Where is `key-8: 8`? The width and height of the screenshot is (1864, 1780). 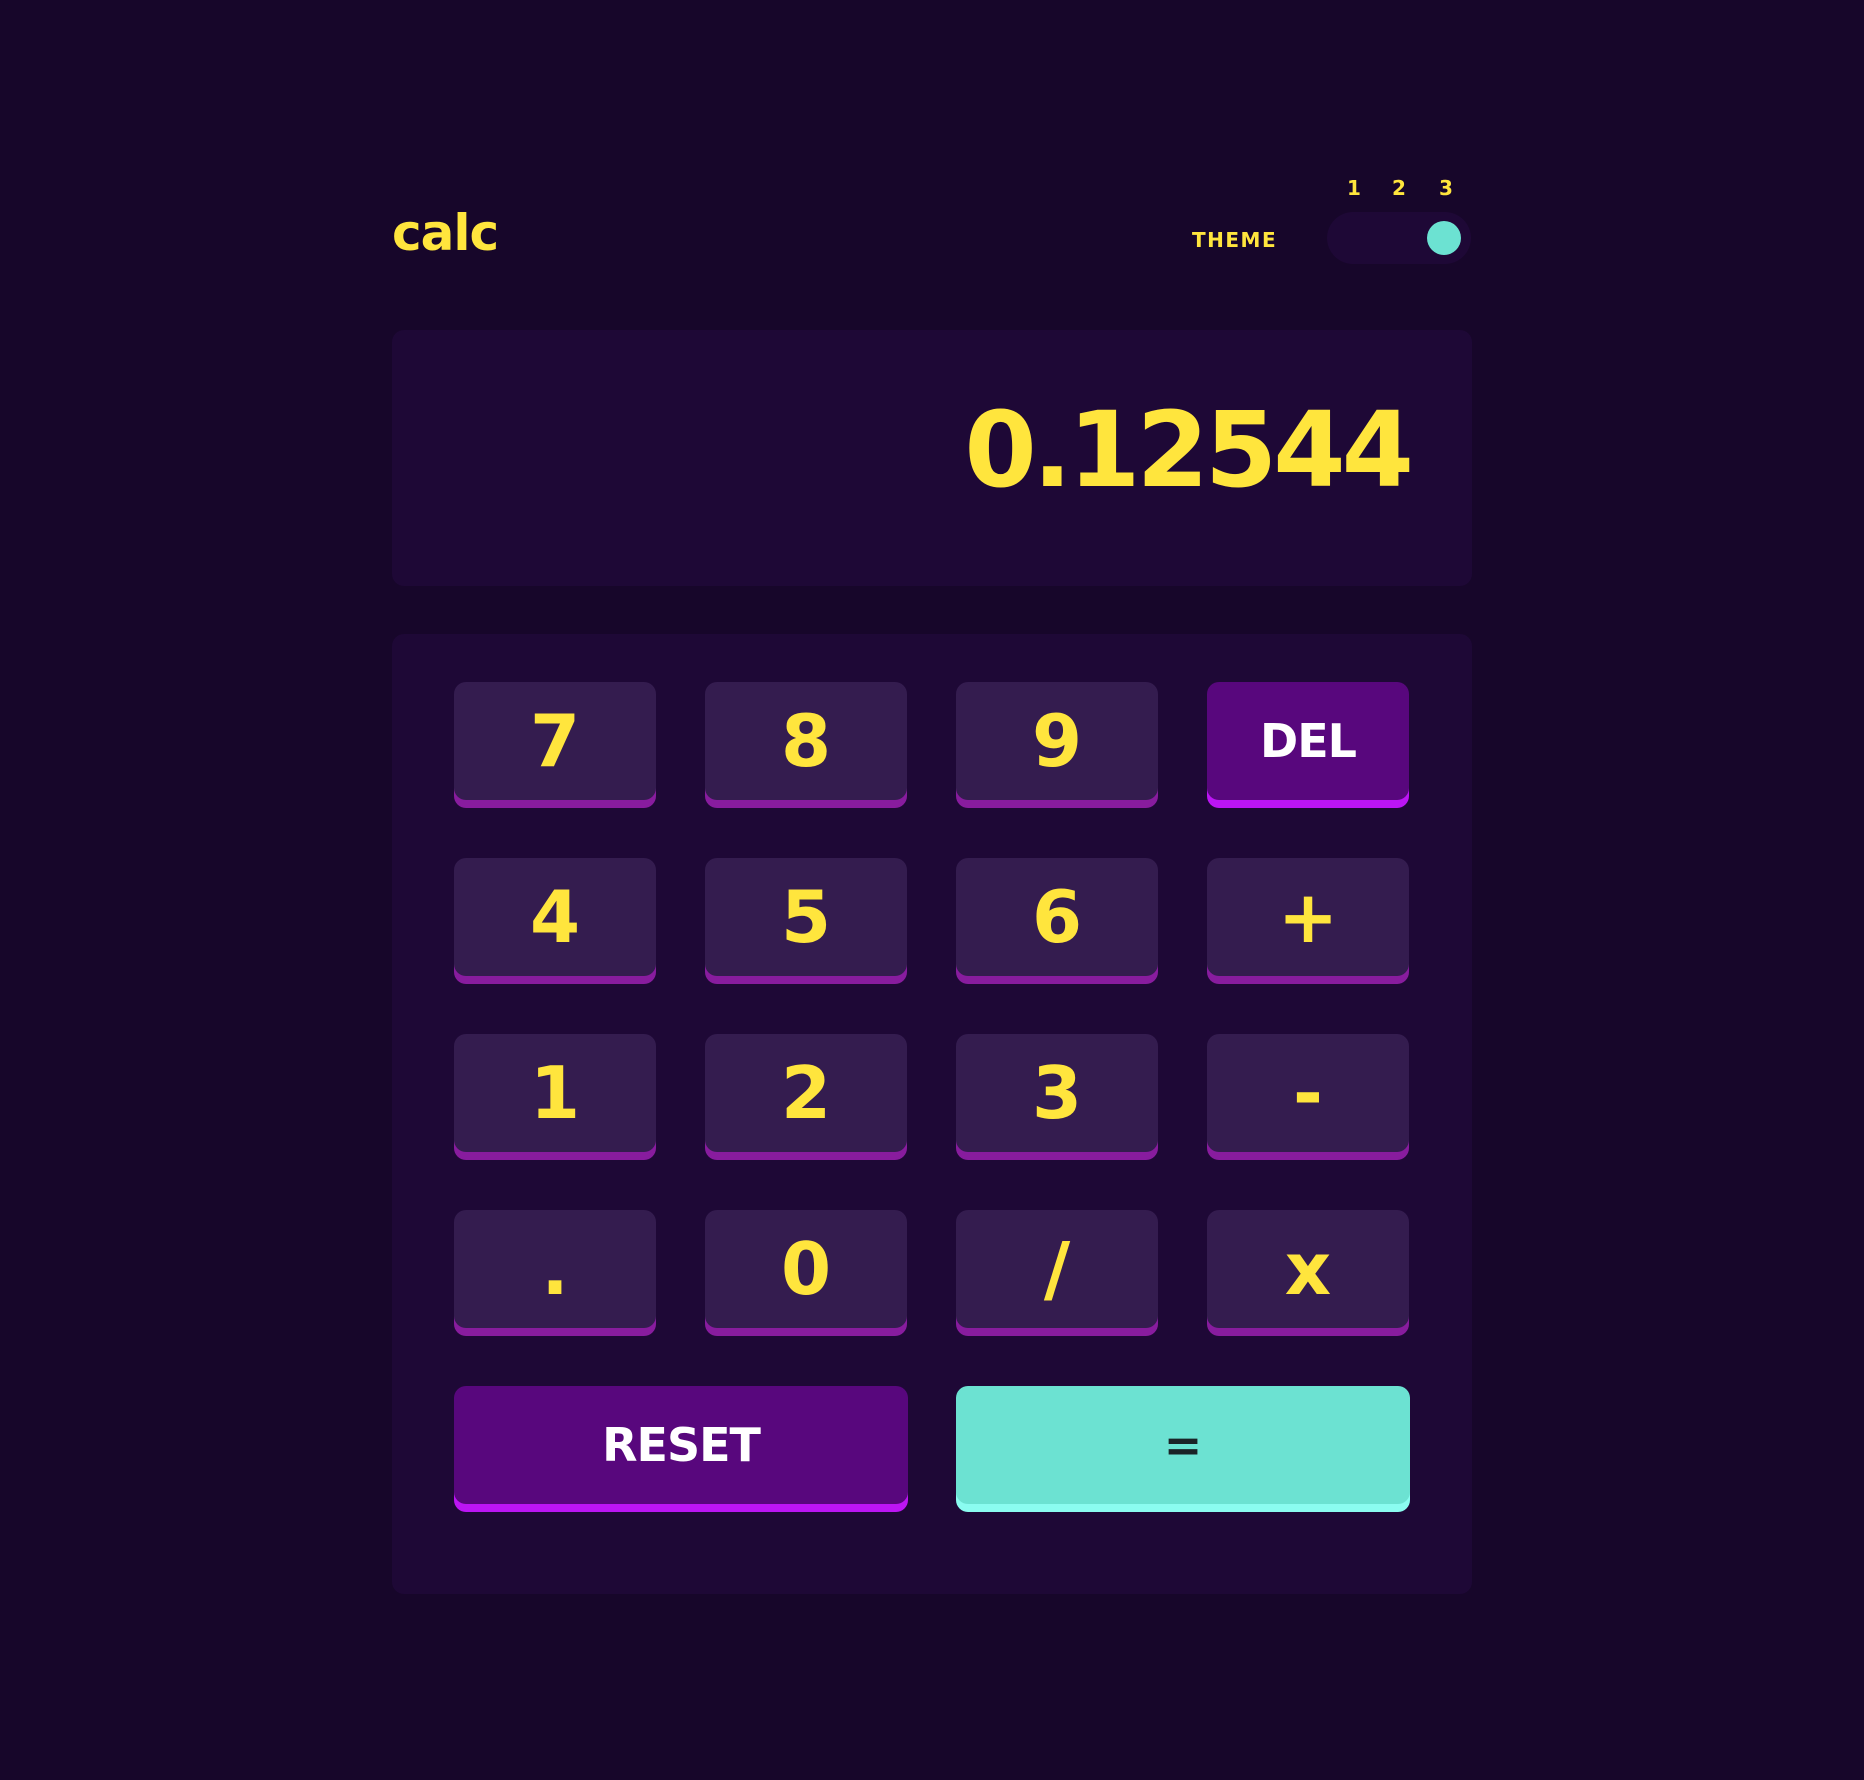 key-8: 8 is located at coordinates (806, 741).